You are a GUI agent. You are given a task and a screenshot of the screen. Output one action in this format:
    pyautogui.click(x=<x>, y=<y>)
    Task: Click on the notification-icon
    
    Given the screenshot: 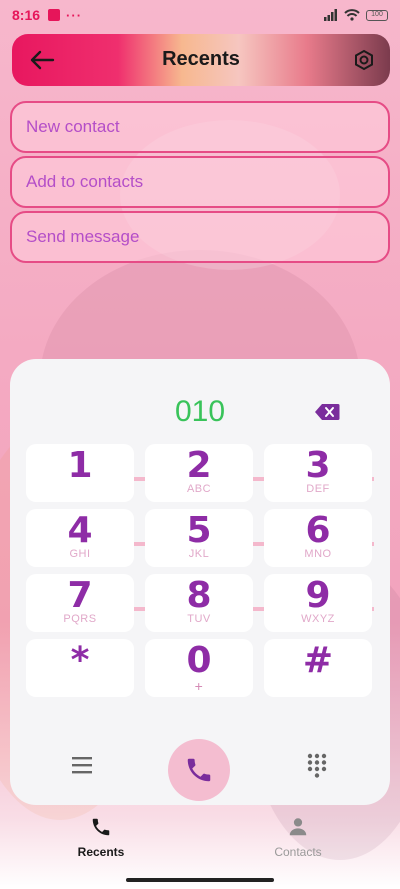 What is the action you would take?
    pyautogui.click(x=54, y=15)
    